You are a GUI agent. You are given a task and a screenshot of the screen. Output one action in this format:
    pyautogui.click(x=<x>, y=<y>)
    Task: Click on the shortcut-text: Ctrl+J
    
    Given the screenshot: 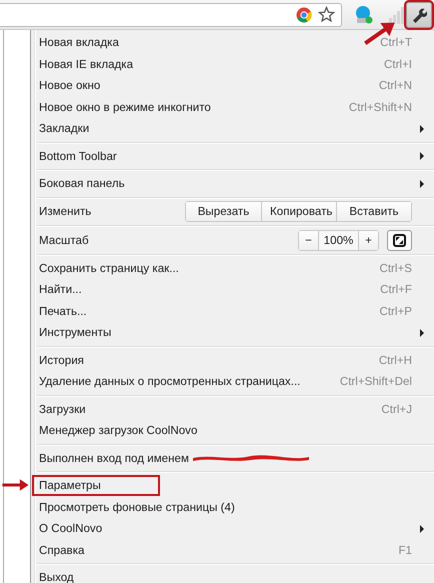 What is the action you would take?
    pyautogui.click(x=397, y=409)
    